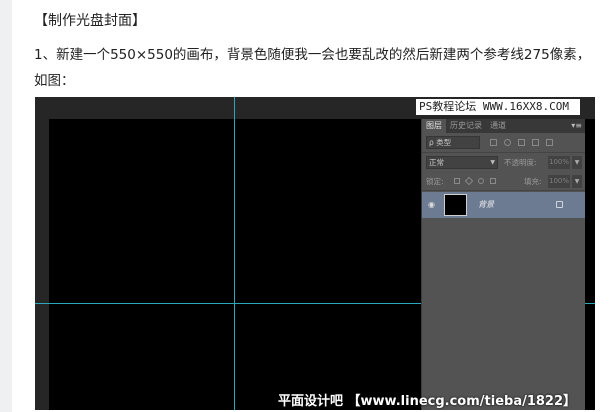 The image size is (609, 412). What do you see at coordinates (466, 126) in the screenshot?
I see `tab-history: 历史记录` at bounding box center [466, 126].